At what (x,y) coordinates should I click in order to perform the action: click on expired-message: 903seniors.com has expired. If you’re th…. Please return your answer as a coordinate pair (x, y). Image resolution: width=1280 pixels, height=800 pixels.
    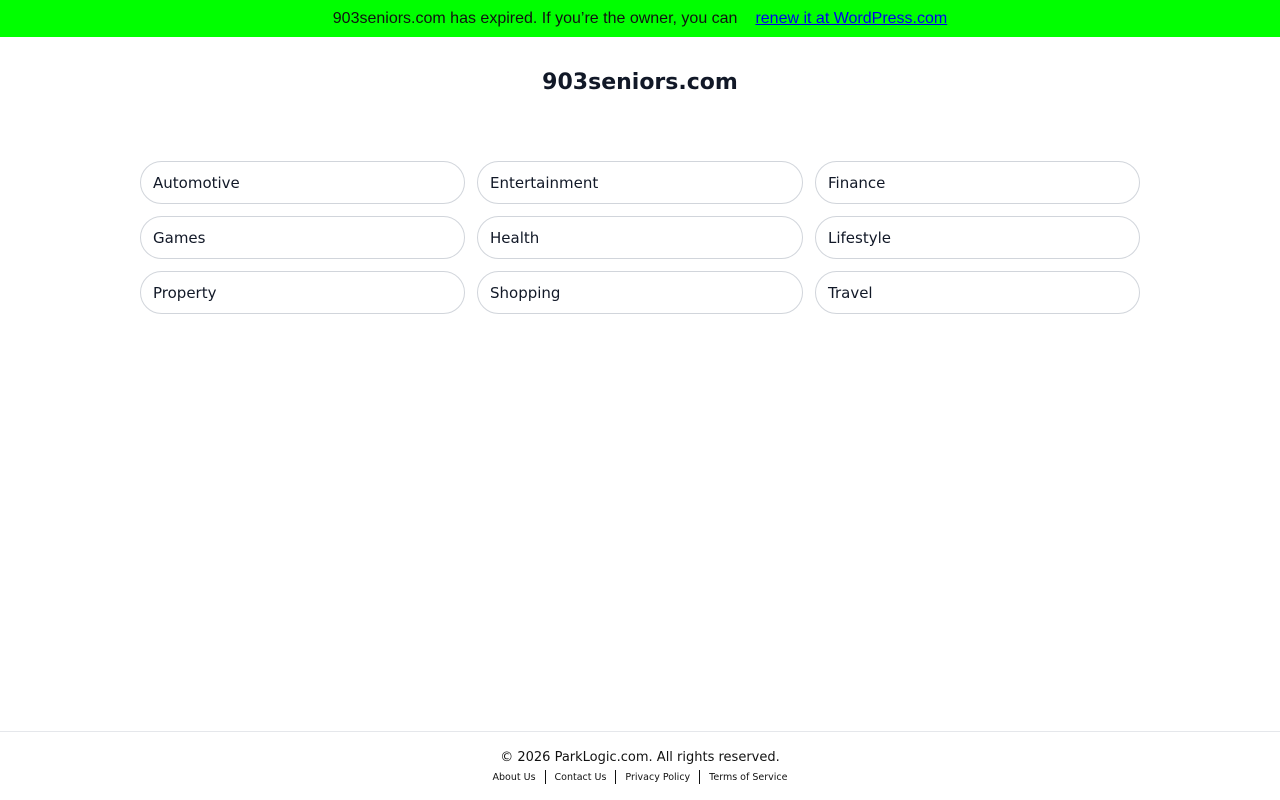
    Looking at the image, I should click on (535, 18).